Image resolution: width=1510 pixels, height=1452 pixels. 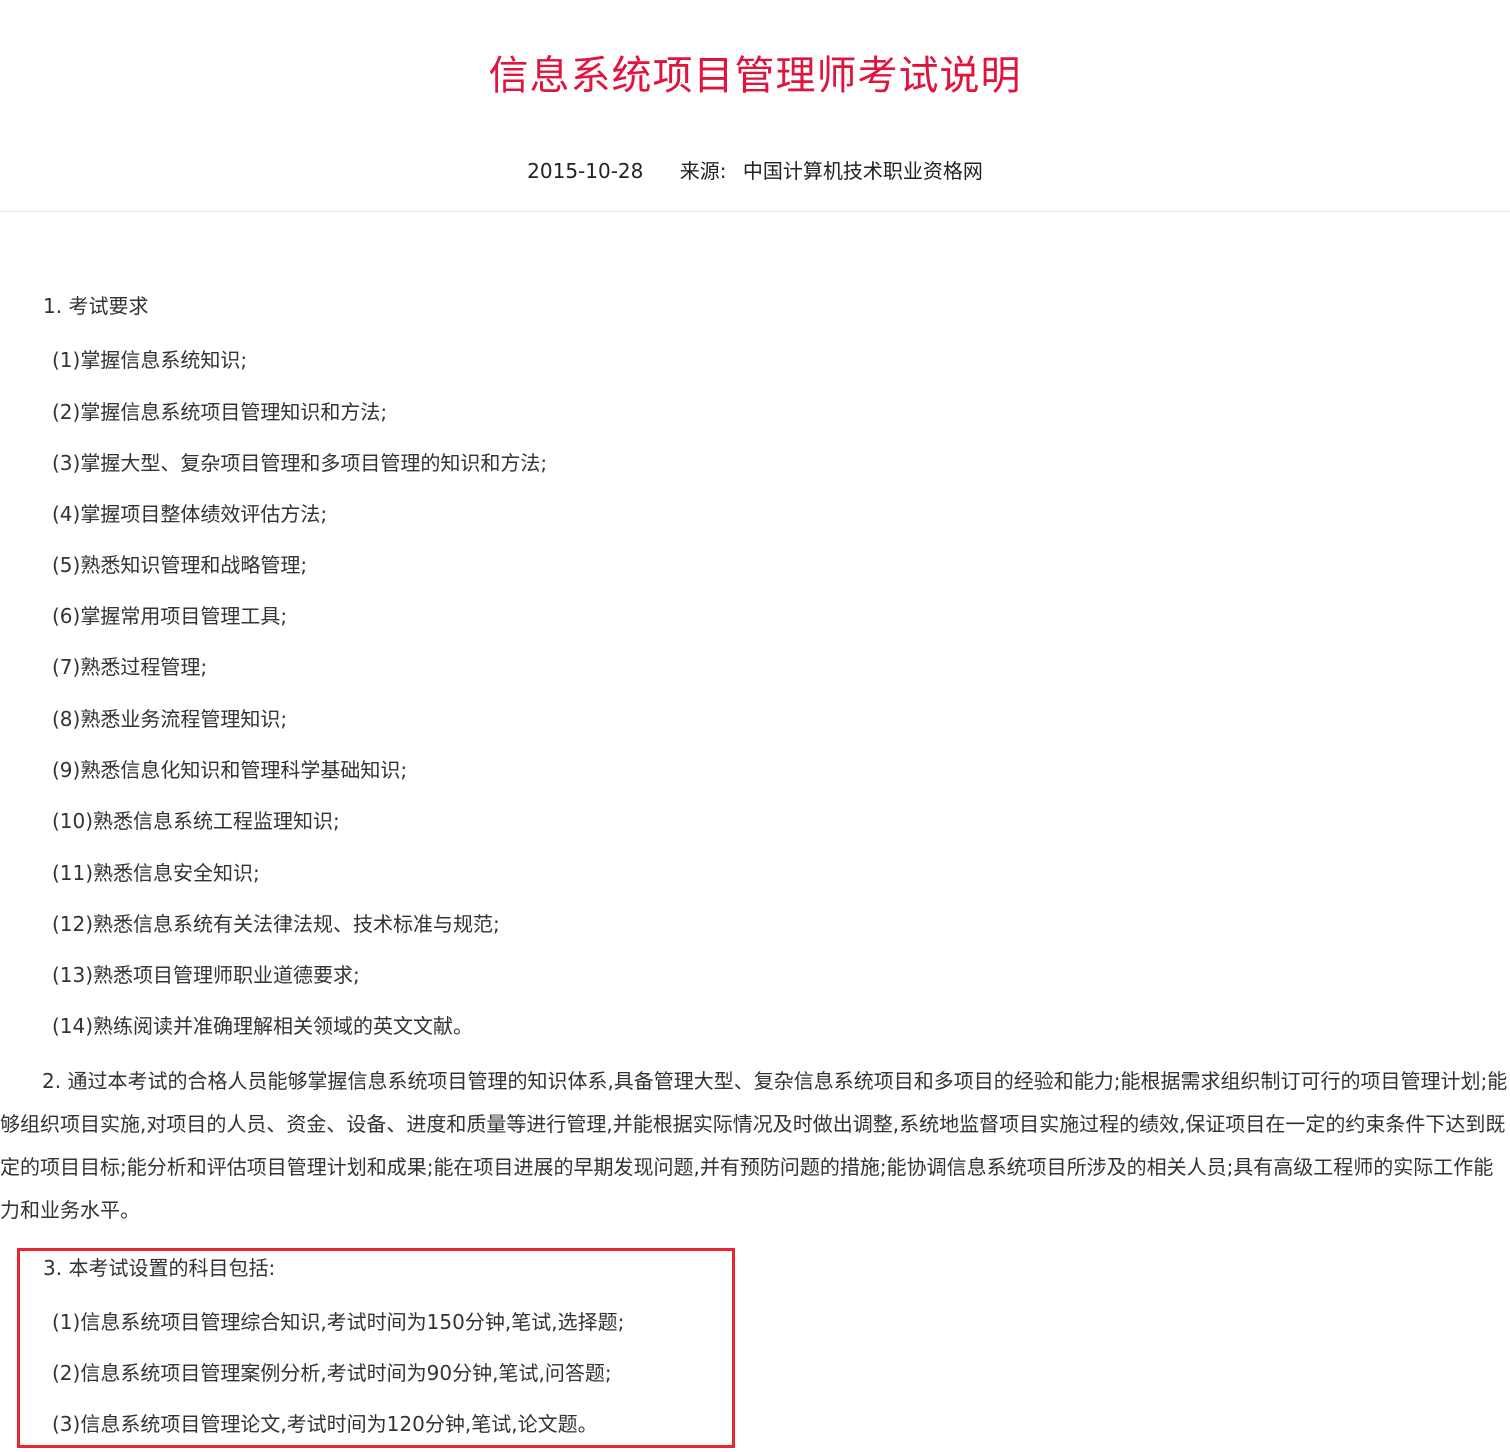 I want to click on list-item: (3)信息系统项目管理论文,考试时间为120分钟,笔试,论文题。, so click(x=325, y=1424).